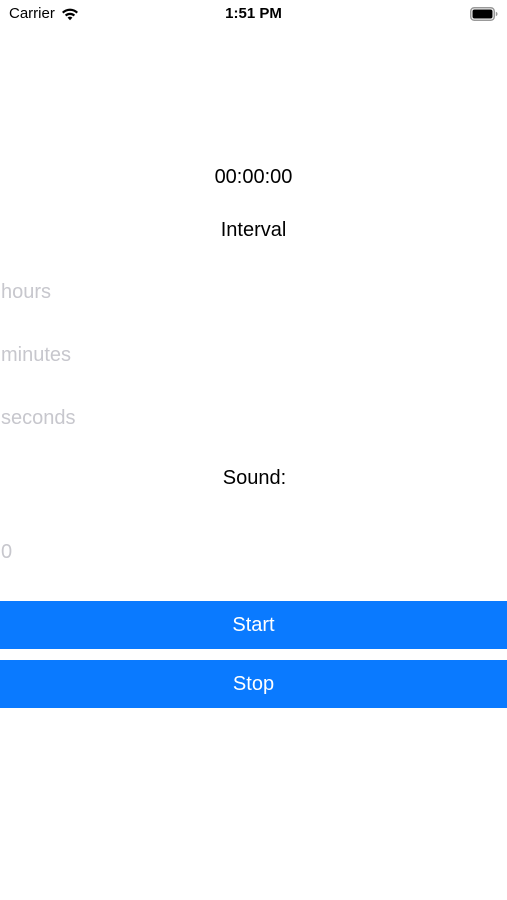  Describe the element at coordinates (253, 177) in the screenshot. I see `timer-display: 00:00:00` at that location.